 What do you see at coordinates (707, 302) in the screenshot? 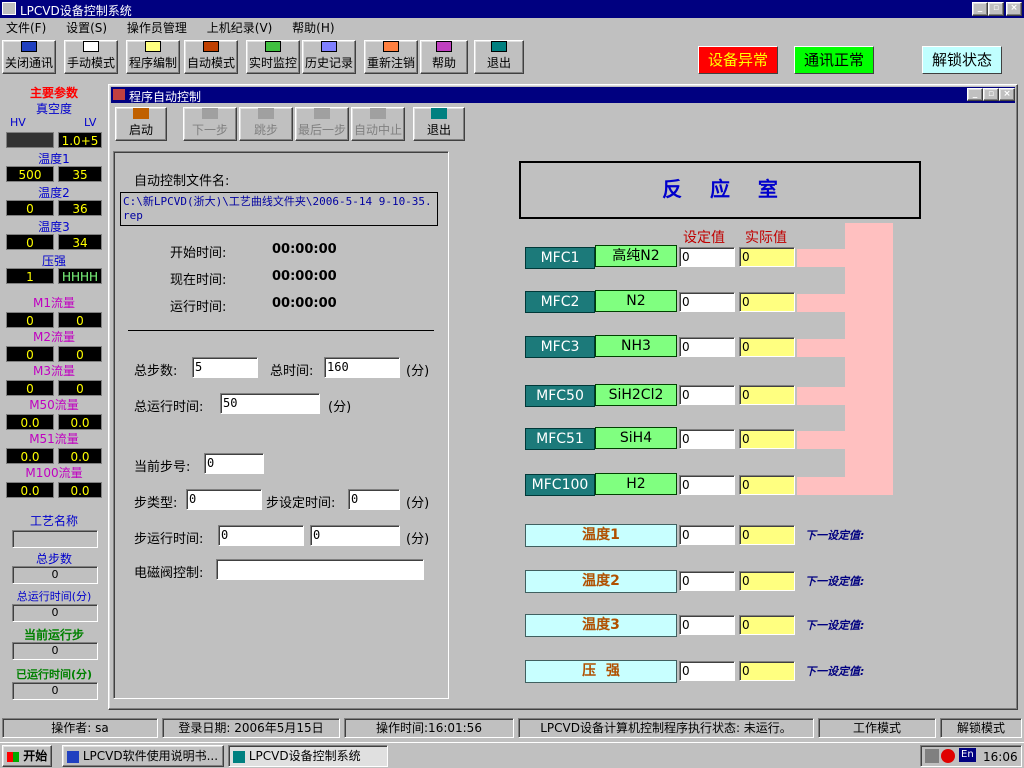
I see `mfc2-set: 0` at bounding box center [707, 302].